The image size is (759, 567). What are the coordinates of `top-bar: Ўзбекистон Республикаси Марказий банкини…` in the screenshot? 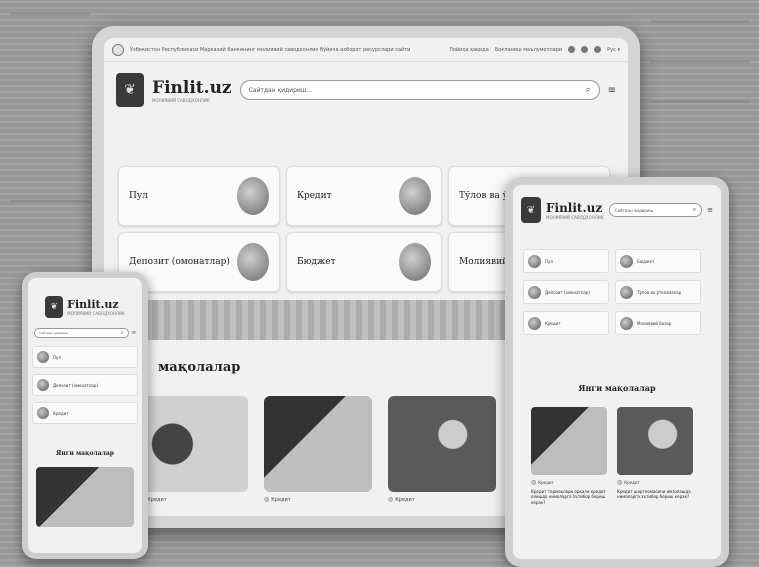 It's located at (366, 50).